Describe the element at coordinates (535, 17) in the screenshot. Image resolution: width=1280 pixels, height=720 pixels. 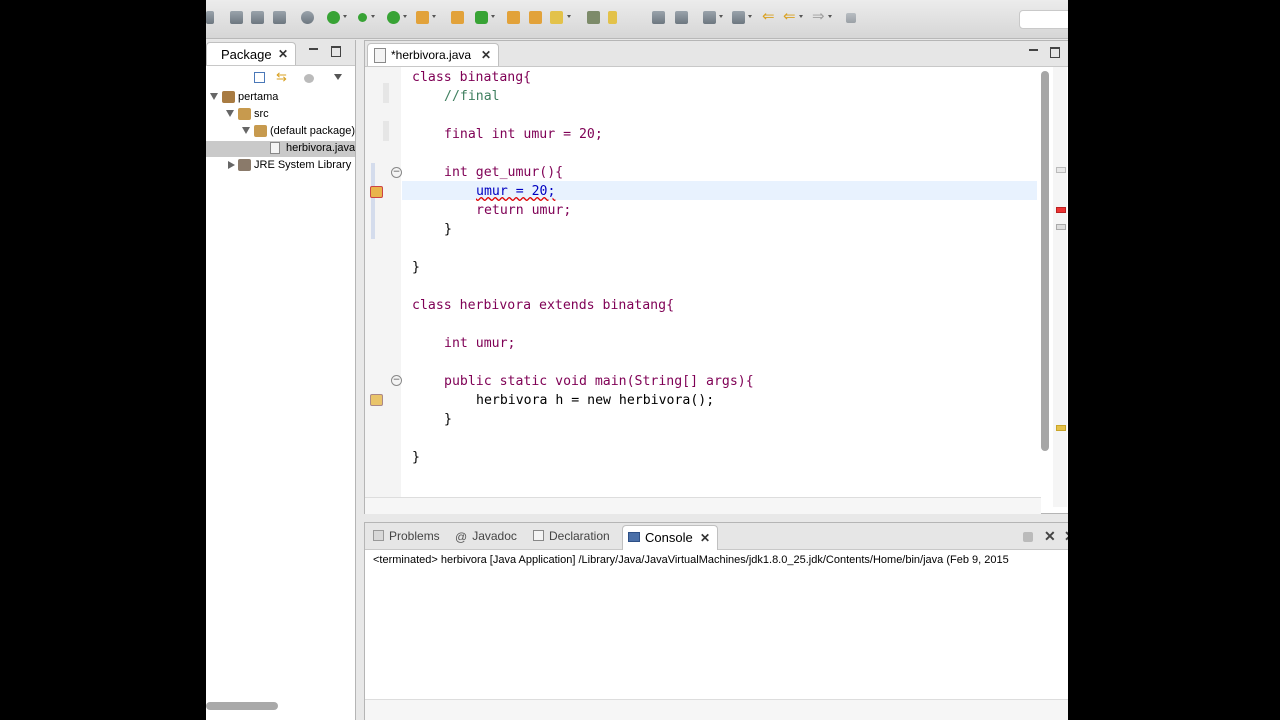
I see `open-task-icon` at that location.